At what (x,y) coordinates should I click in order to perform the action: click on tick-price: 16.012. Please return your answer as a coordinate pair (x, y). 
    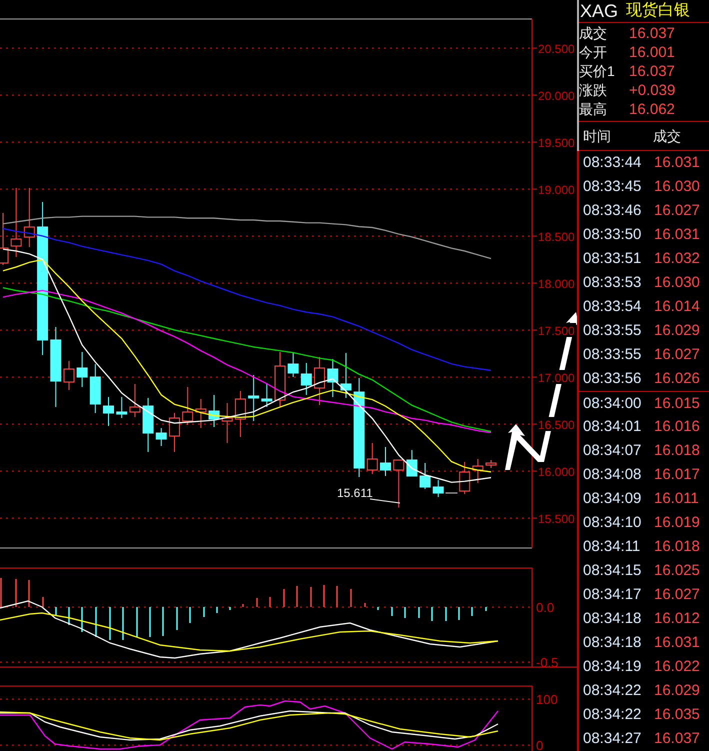
    Looking at the image, I should click on (677, 619).